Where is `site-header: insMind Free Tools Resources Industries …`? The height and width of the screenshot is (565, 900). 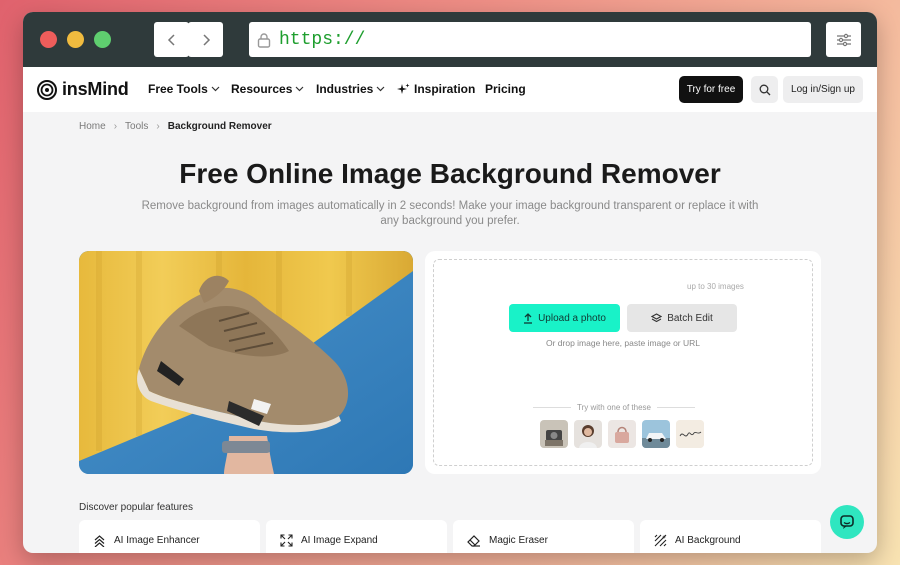
site-header: insMind Free Tools Resources Industries … is located at coordinates (450, 89).